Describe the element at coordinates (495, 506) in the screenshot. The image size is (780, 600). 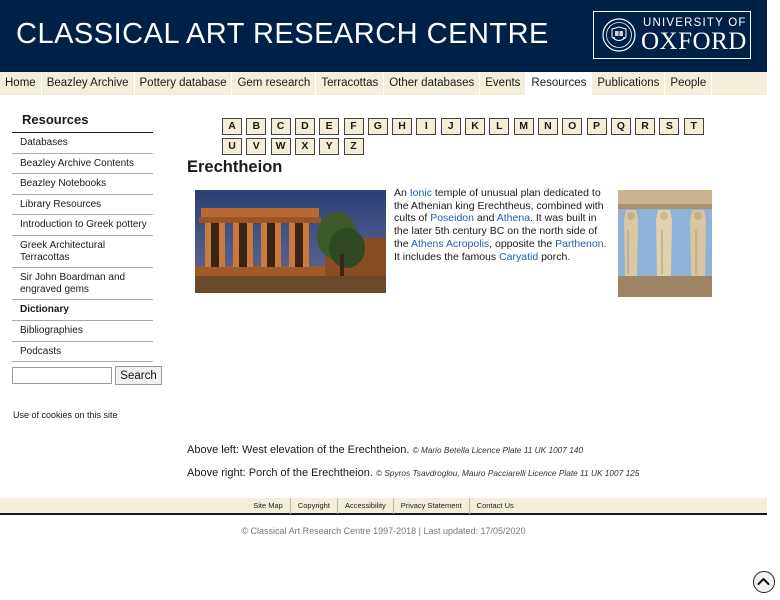
I see `footer-link-contact-us: Contact Us` at that location.